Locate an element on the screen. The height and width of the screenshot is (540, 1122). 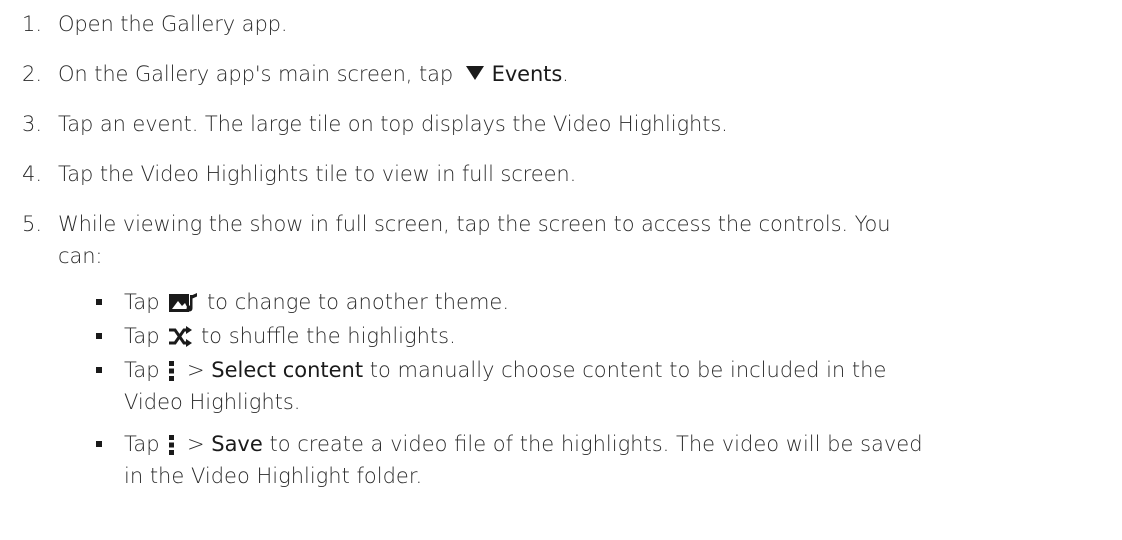
shuffle-icon is located at coordinates (181, 336).